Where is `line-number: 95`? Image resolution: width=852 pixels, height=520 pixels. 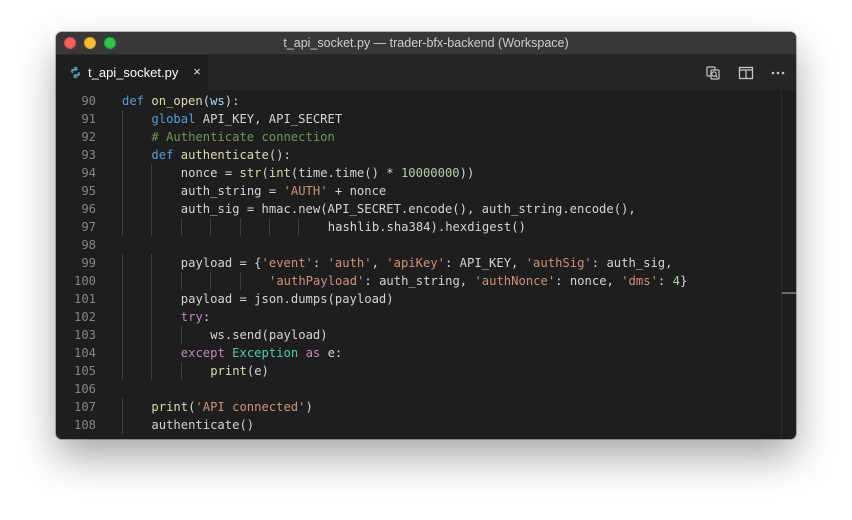
line-number: 95 is located at coordinates (88, 191).